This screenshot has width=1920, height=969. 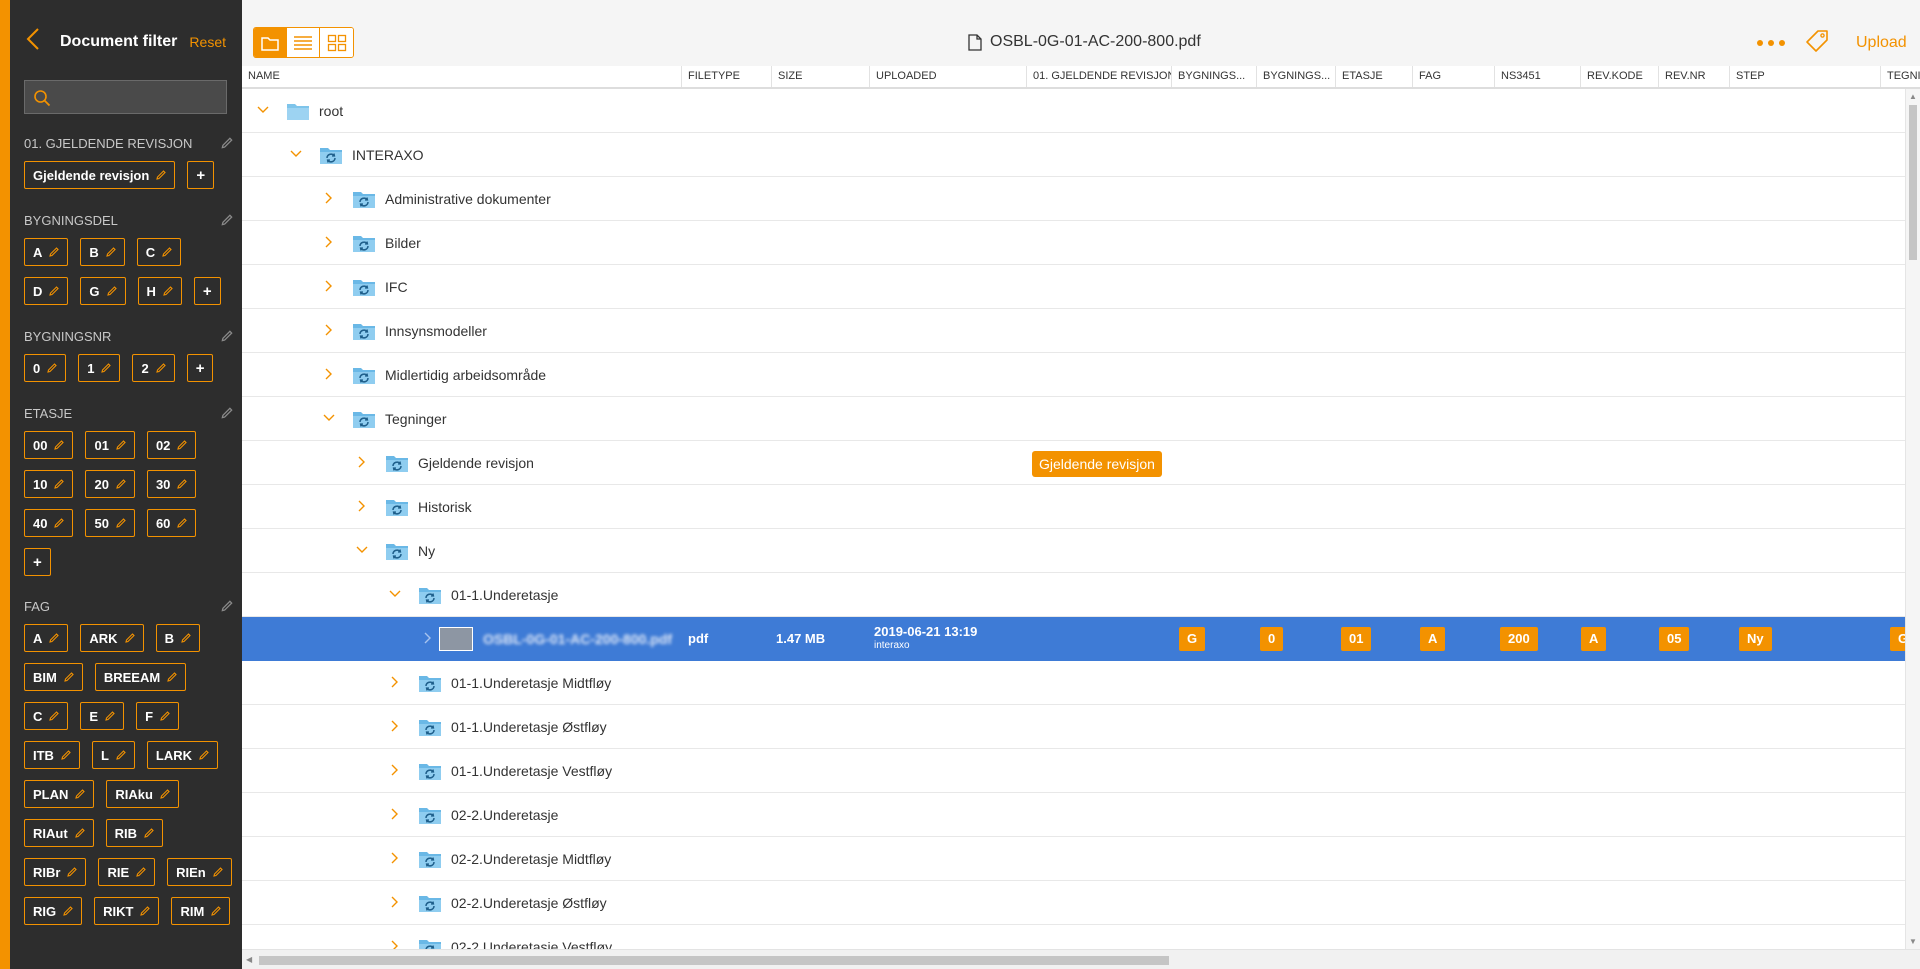 I want to click on filter-chip: 1, so click(x=99, y=368).